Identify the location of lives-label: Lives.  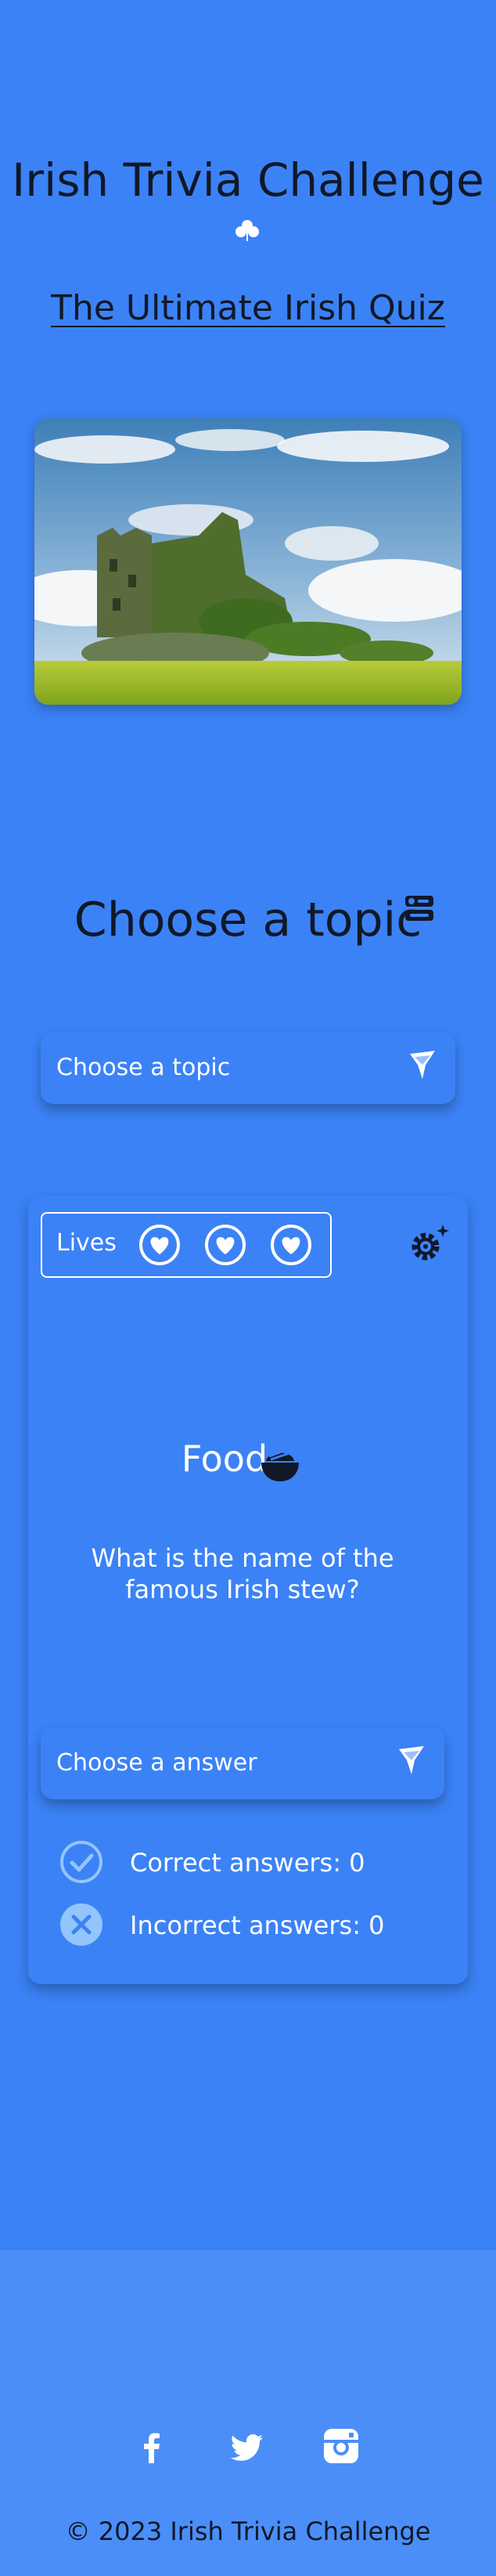
(87, 1243).